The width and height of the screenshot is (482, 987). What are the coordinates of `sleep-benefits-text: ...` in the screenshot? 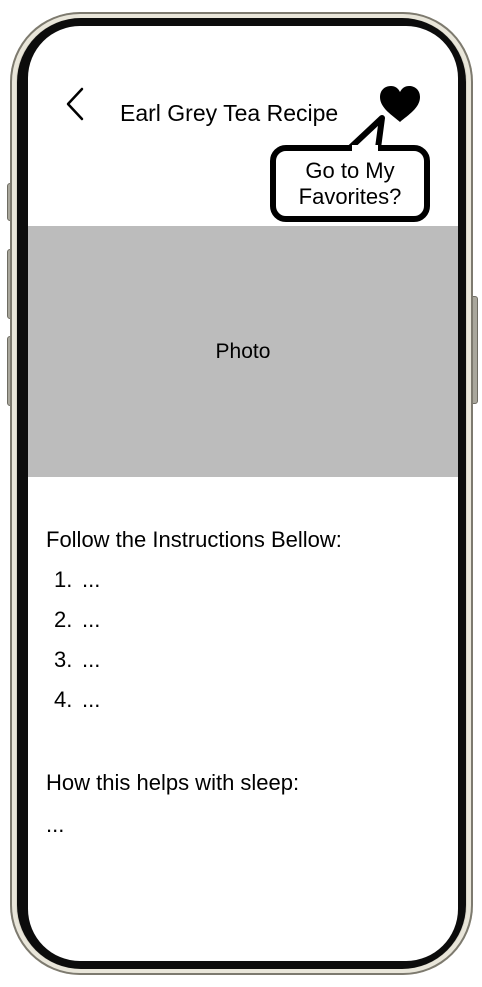 It's located at (55, 824).